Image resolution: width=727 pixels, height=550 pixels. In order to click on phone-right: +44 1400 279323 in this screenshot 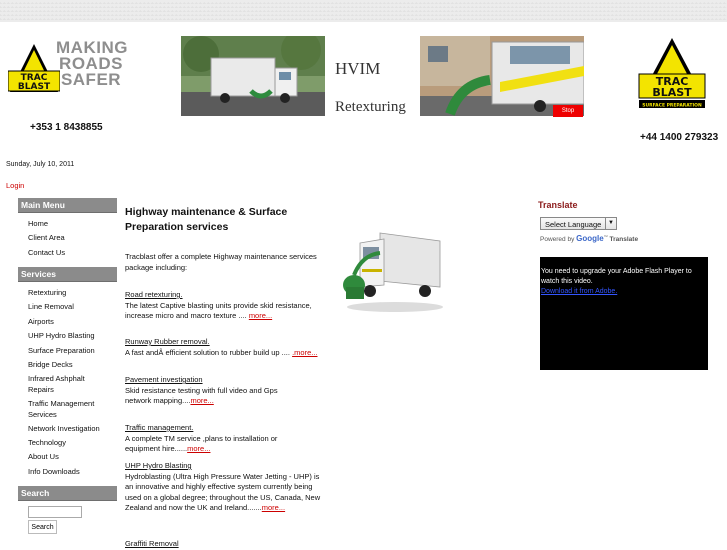, I will do `click(679, 137)`.